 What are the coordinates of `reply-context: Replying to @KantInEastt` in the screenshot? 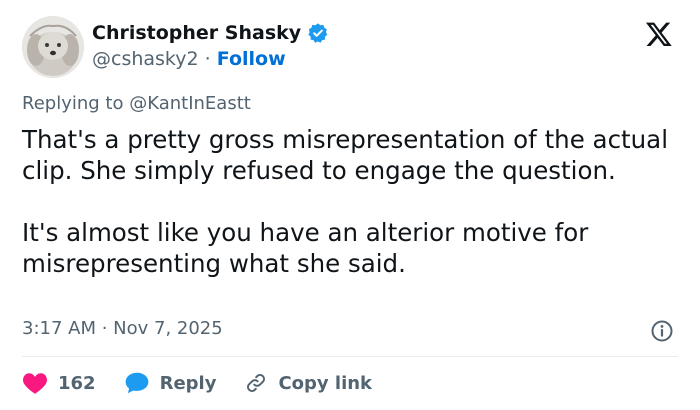 It's located at (136, 103).